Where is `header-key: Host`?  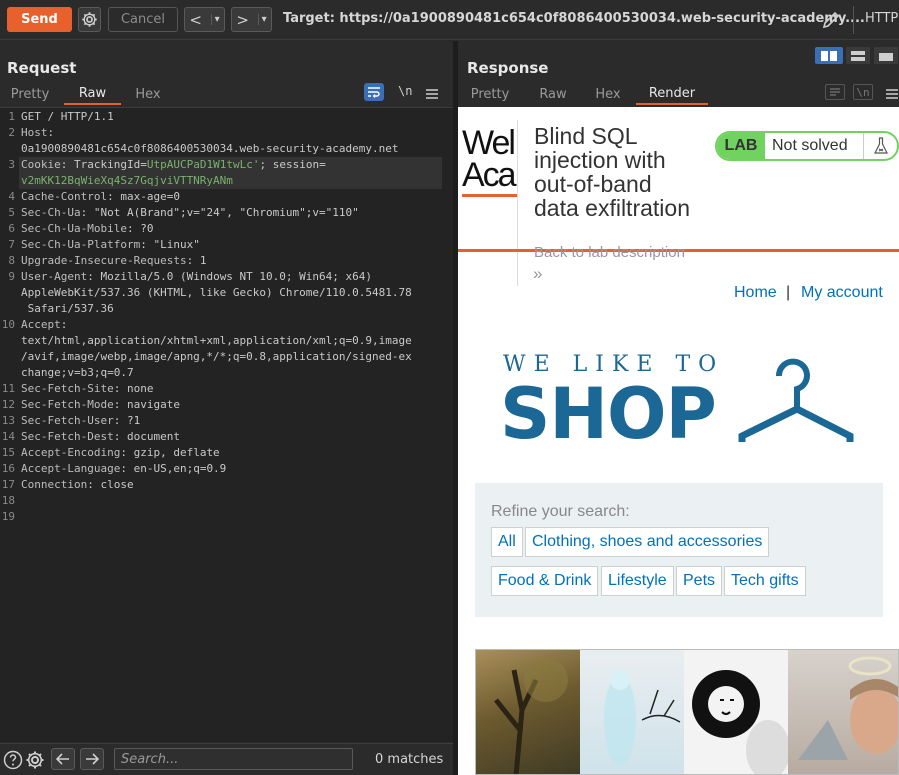
header-key: Host is located at coordinates (34, 132).